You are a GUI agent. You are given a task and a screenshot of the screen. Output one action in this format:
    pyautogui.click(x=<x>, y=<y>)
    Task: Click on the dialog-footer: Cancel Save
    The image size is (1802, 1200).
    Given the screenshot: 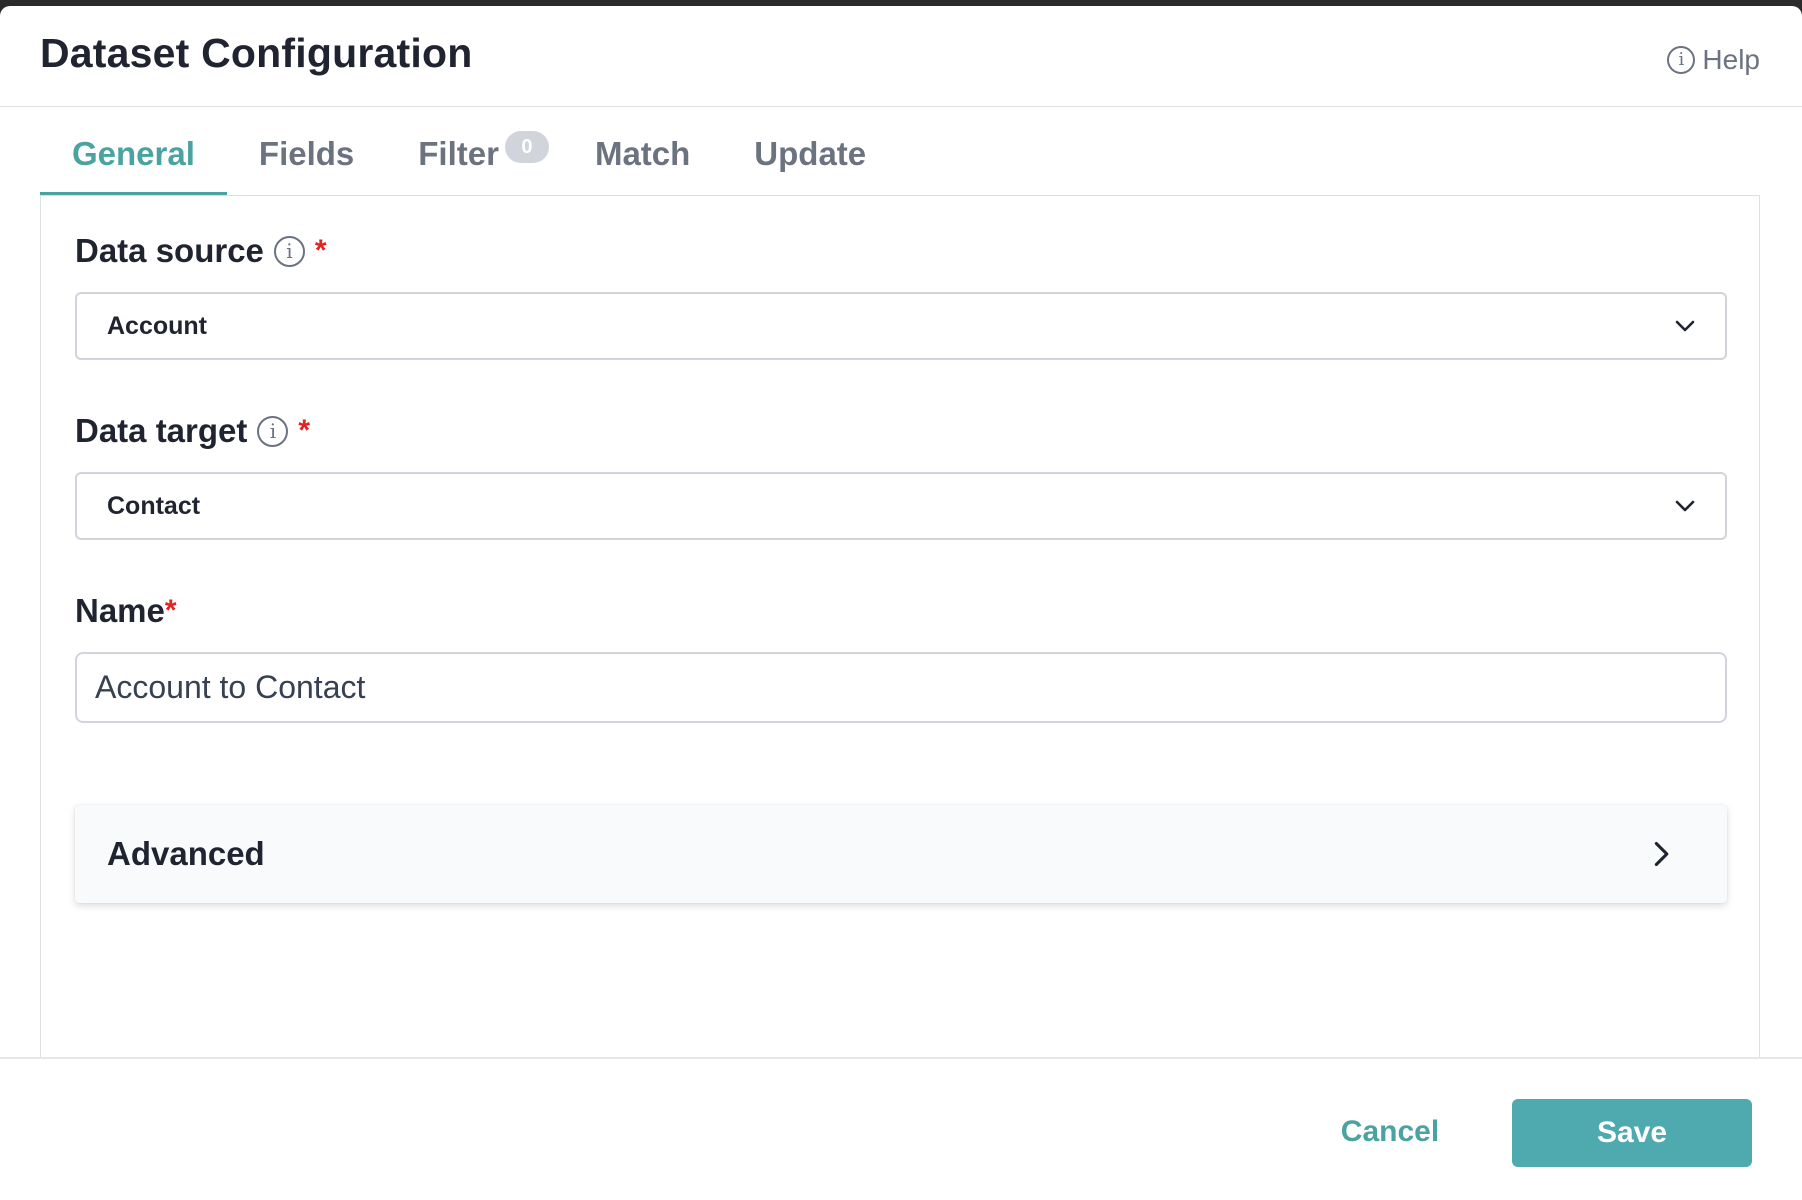 What is the action you would take?
    pyautogui.click(x=901, y=1128)
    